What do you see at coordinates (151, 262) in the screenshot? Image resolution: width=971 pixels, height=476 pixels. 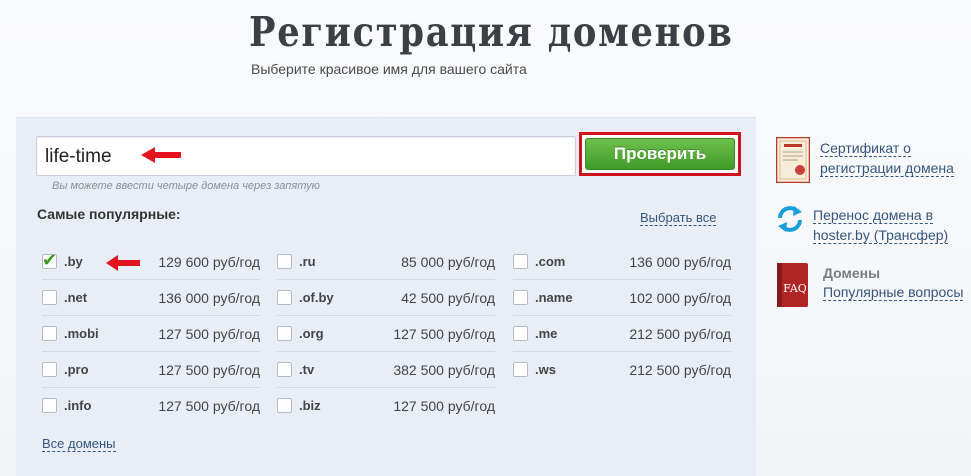 I see `domain-option: ✔ .by 129 600 руб/год` at bounding box center [151, 262].